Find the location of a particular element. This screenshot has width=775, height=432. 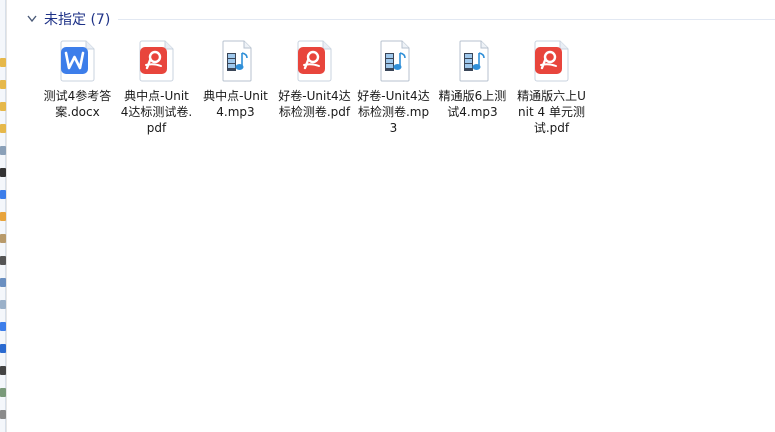

nav-pane-scrollbar is located at coordinates (15, 216).